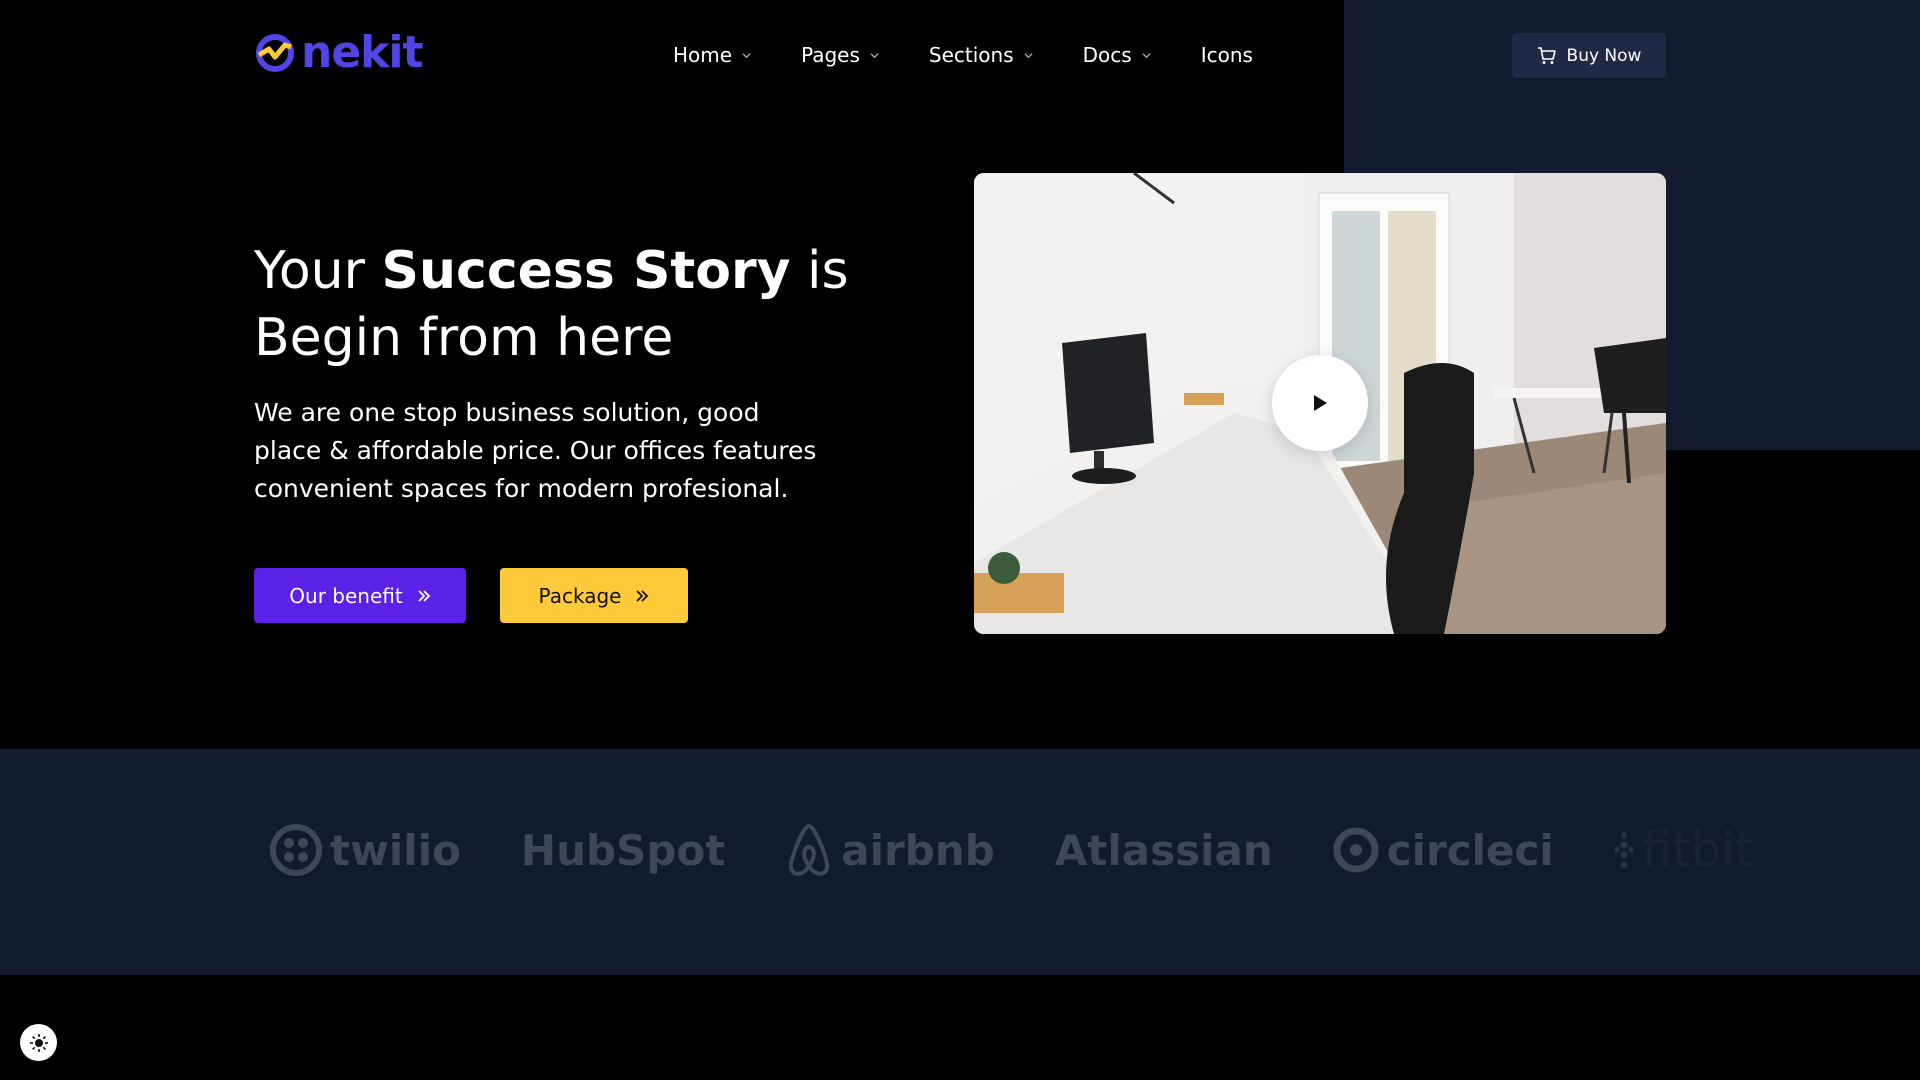 Image resolution: width=1920 pixels, height=1080 pixels. Describe the element at coordinates (296, 850) in the screenshot. I see `twilio-logo-icon` at that location.